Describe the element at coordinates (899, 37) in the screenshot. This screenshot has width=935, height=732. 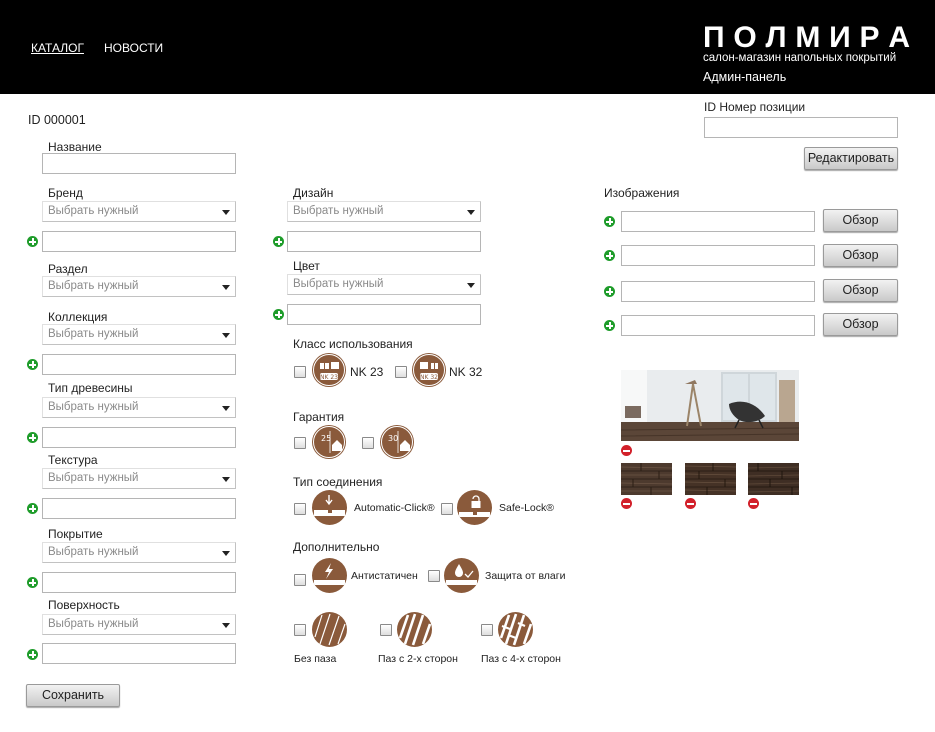
I see `logo-letter: А` at that location.